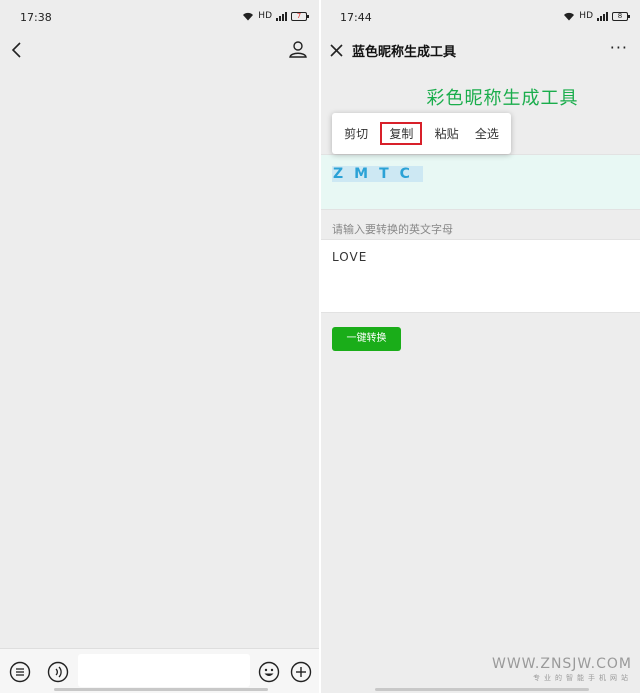 The height and width of the screenshot is (693, 640). I want to click on chat-input-bar, so click(159, 670).